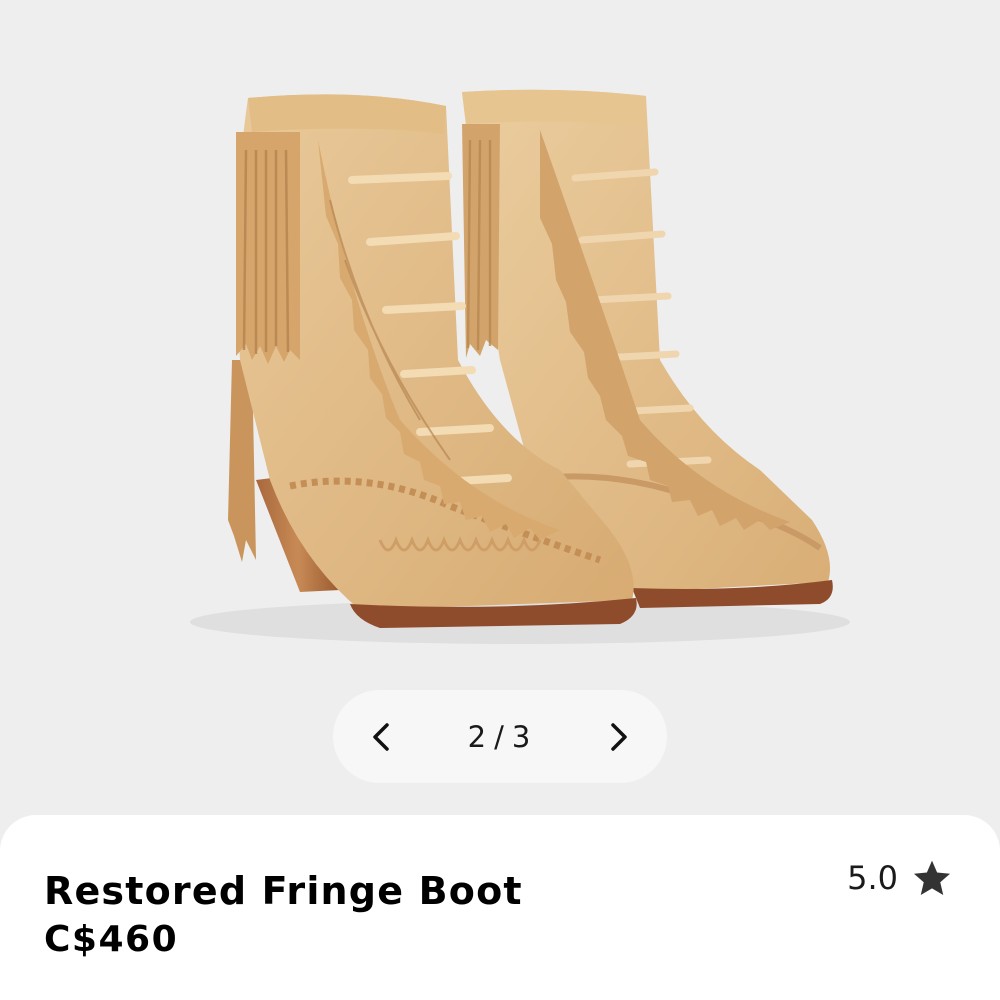  What do you see at coordinates (283, 891) in the screenshot?
I see `product-title: Restored Fringe Boot` at bounding box center [283, 891].